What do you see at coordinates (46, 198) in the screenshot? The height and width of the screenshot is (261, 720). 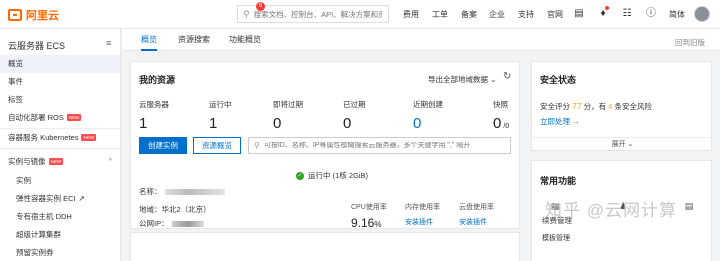 I see `sidebar-item-label: 弹性容器实例 ECI` at bounding box center [46, 198].